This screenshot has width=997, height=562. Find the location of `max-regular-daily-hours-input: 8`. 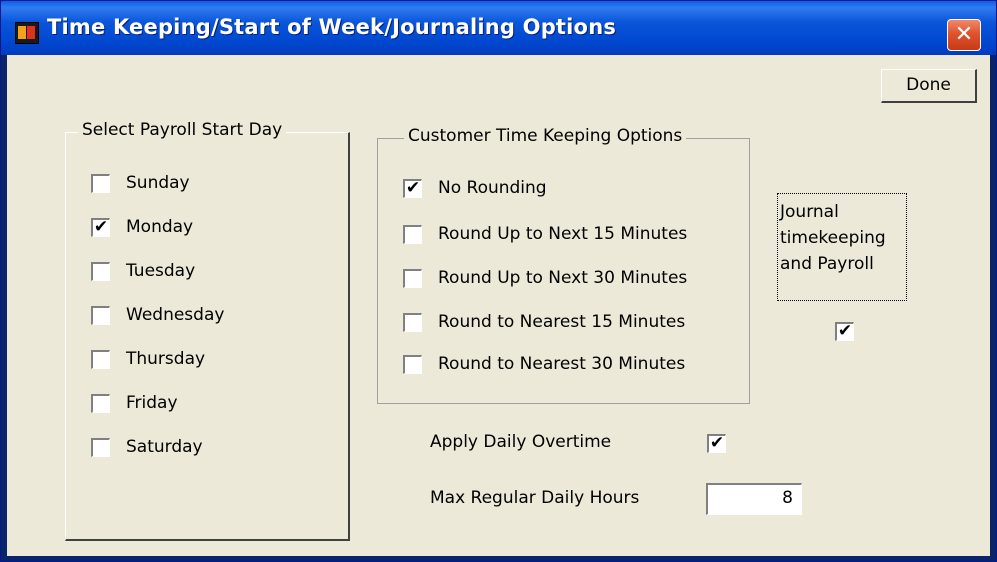

max-regular-daily-hours-input: 8 is located at coordinates (754, 499).